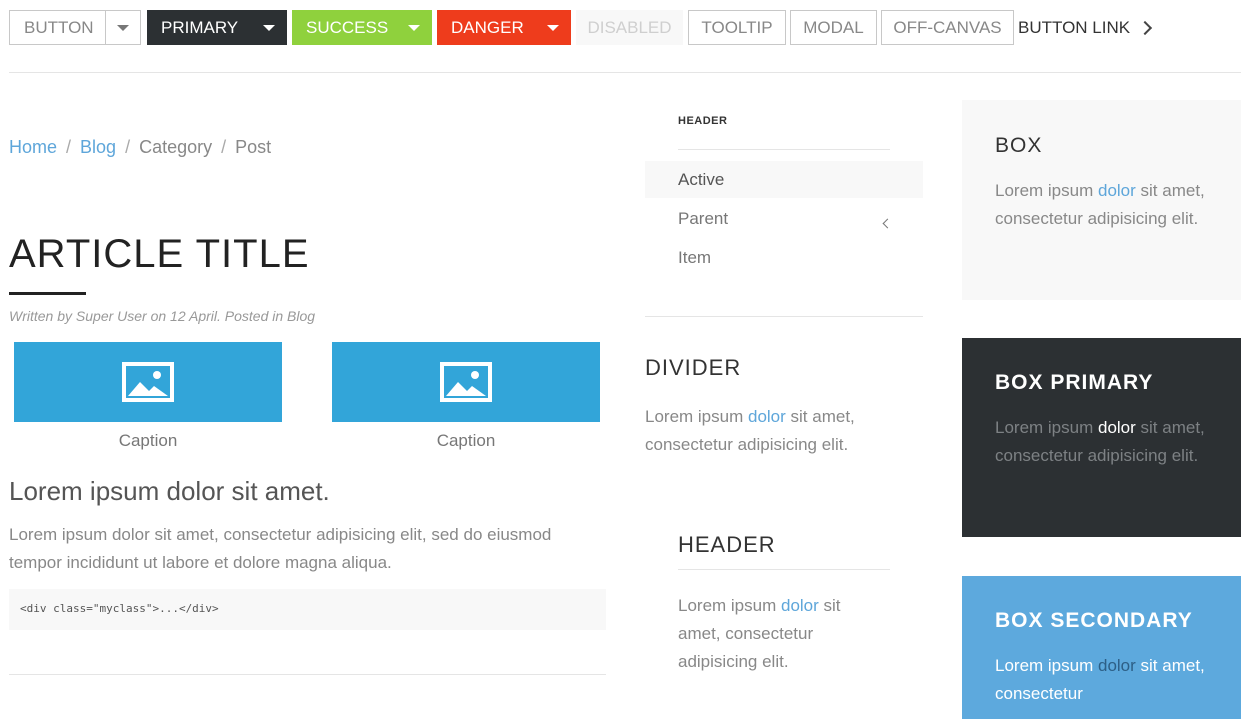 Image resolution: width=1250 pixels, height=719 pixels. What do you see at coordinates (98, 147) in the screenshot?
I see `breadcrumb-blog: Blog` at bounding box center [98, 147].